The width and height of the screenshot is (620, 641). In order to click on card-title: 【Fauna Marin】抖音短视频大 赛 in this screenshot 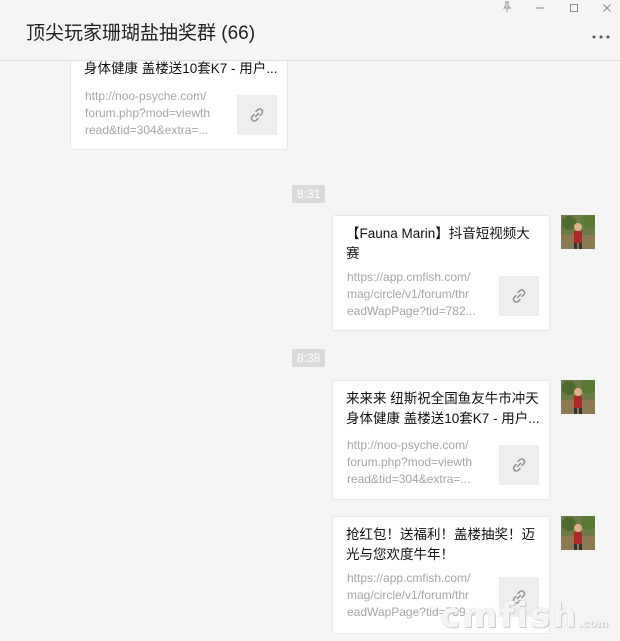, I will do `click(442, 244)`.